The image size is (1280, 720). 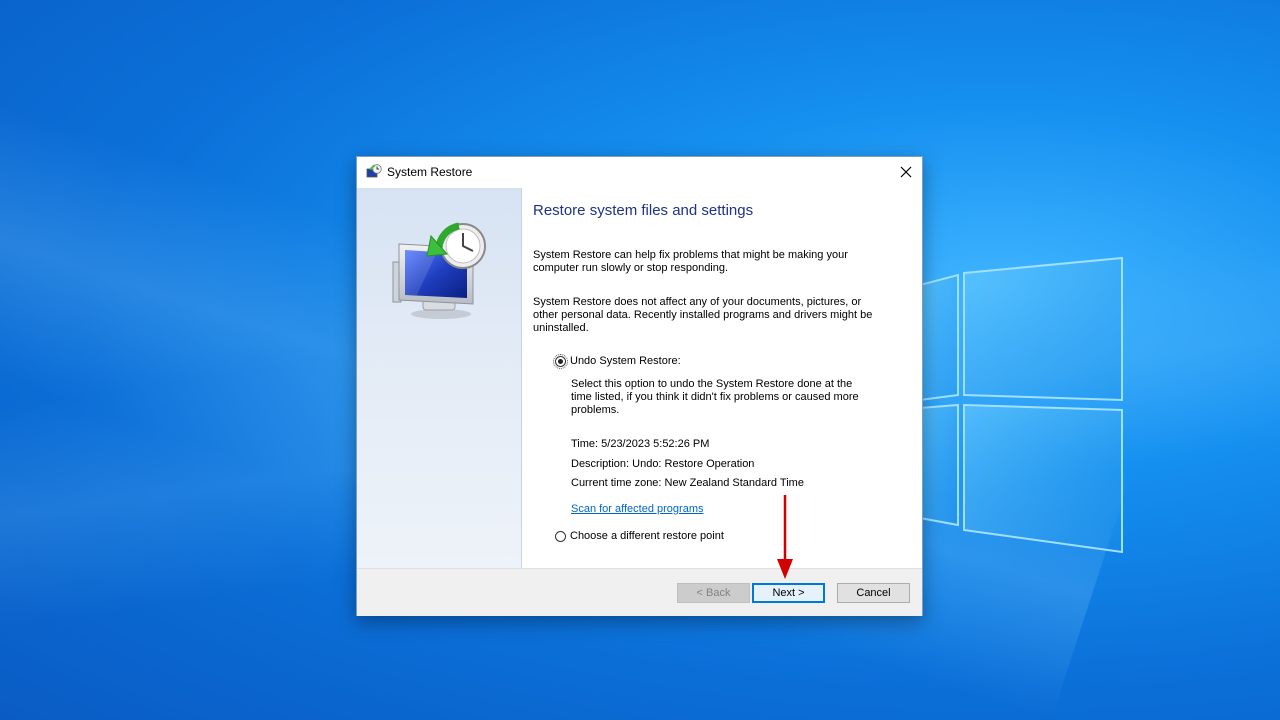 I want to click on restore-description: Description: Undo: Restore Operation, so click(x=663, y=464).